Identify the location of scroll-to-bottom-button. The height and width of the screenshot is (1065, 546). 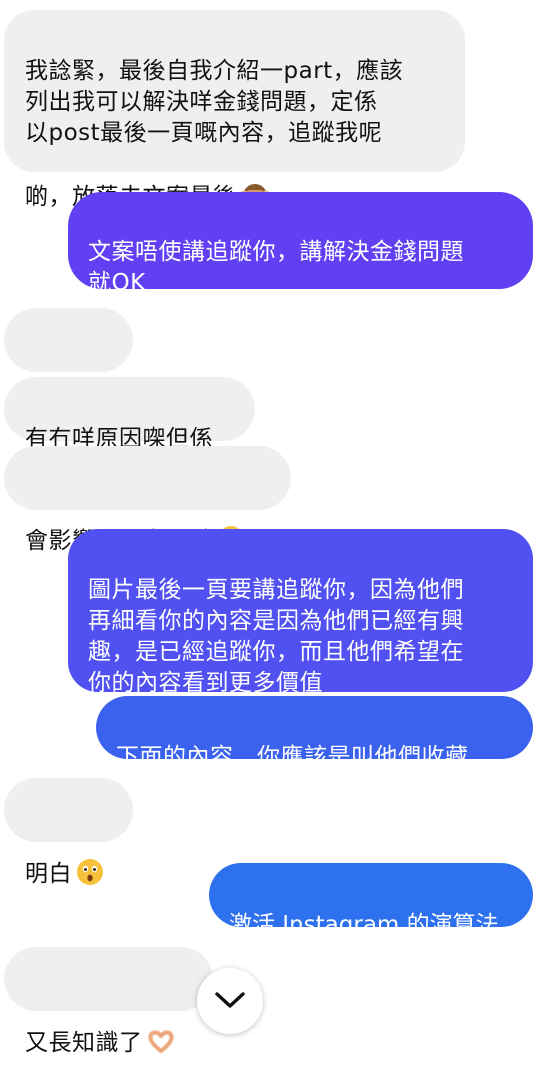
(230, 1001).